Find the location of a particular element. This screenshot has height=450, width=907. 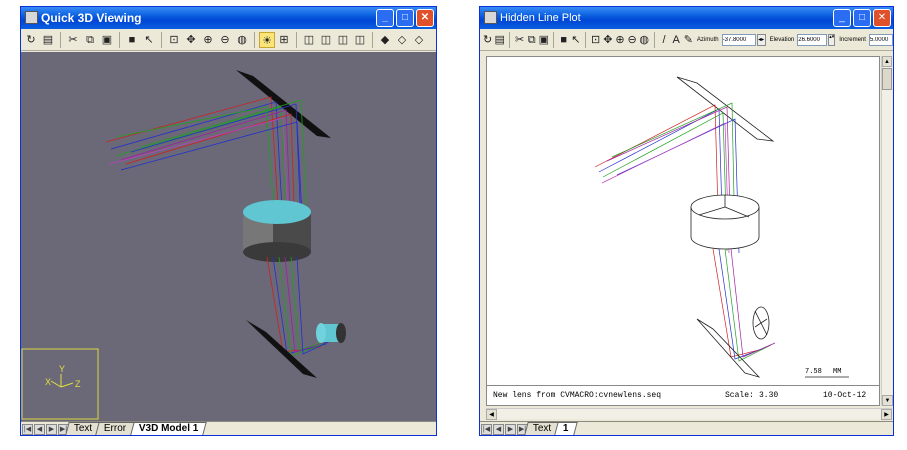

scroll-down-icon: ▼ is located at coordinates (887, 400).